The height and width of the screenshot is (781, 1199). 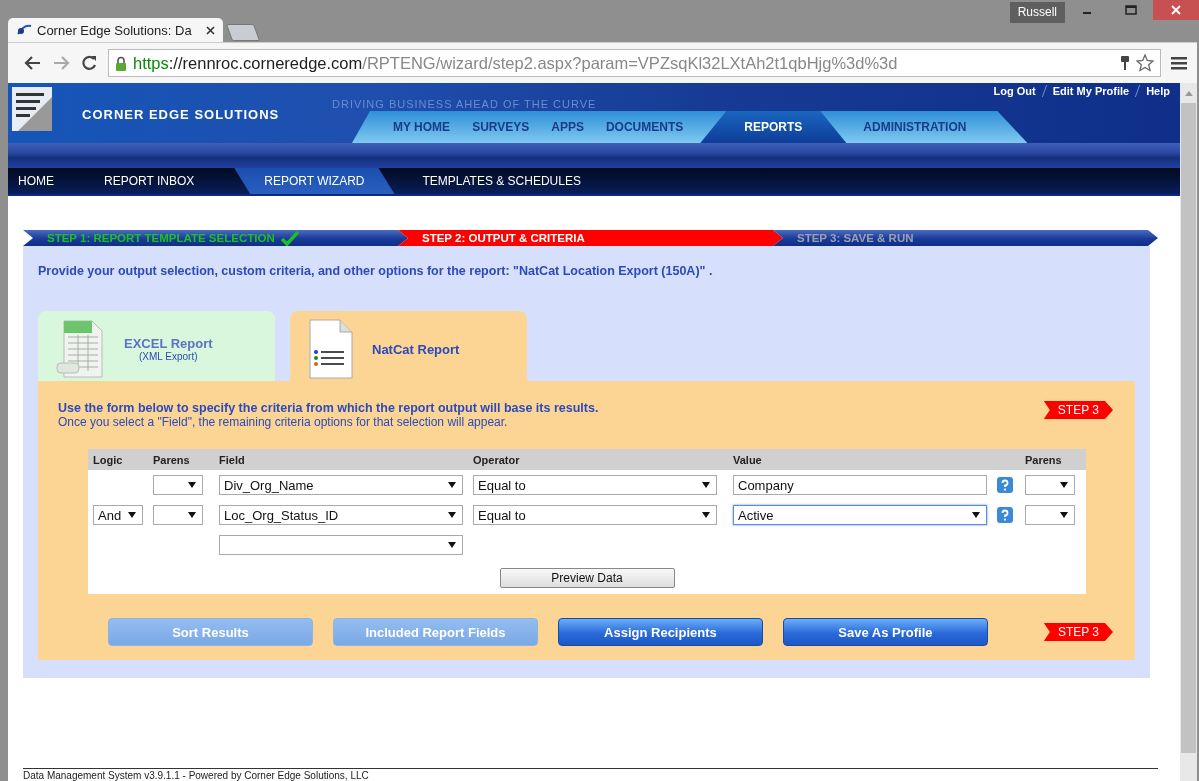 I want to click on reload-icon, so click(x=89, y=63).